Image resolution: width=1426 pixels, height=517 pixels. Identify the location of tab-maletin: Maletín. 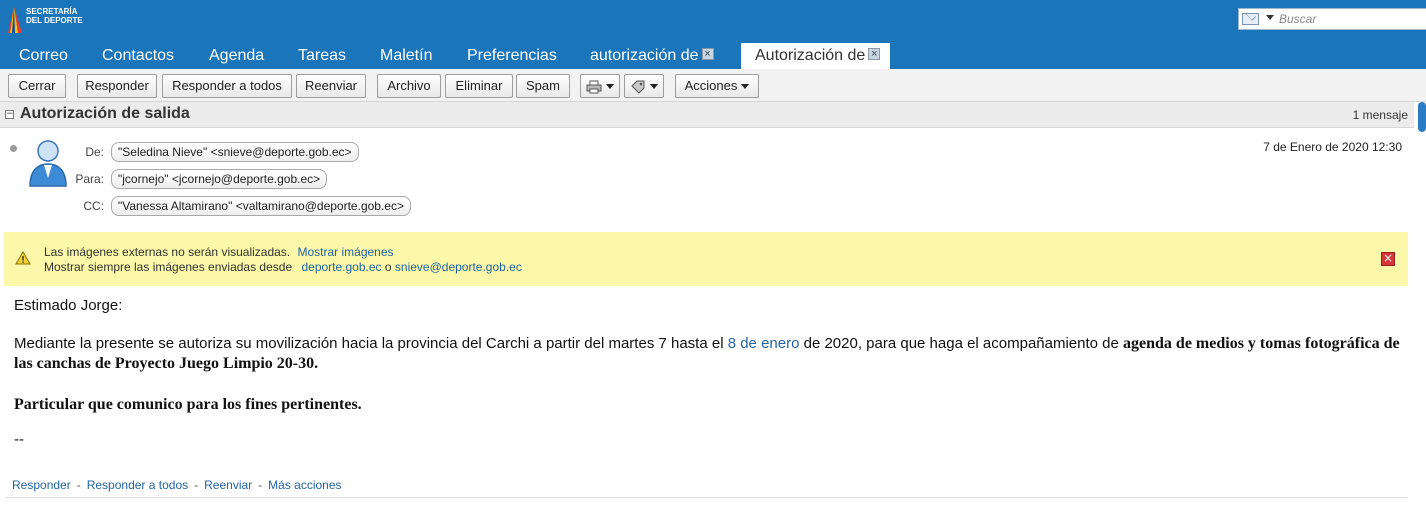
(406, 56).